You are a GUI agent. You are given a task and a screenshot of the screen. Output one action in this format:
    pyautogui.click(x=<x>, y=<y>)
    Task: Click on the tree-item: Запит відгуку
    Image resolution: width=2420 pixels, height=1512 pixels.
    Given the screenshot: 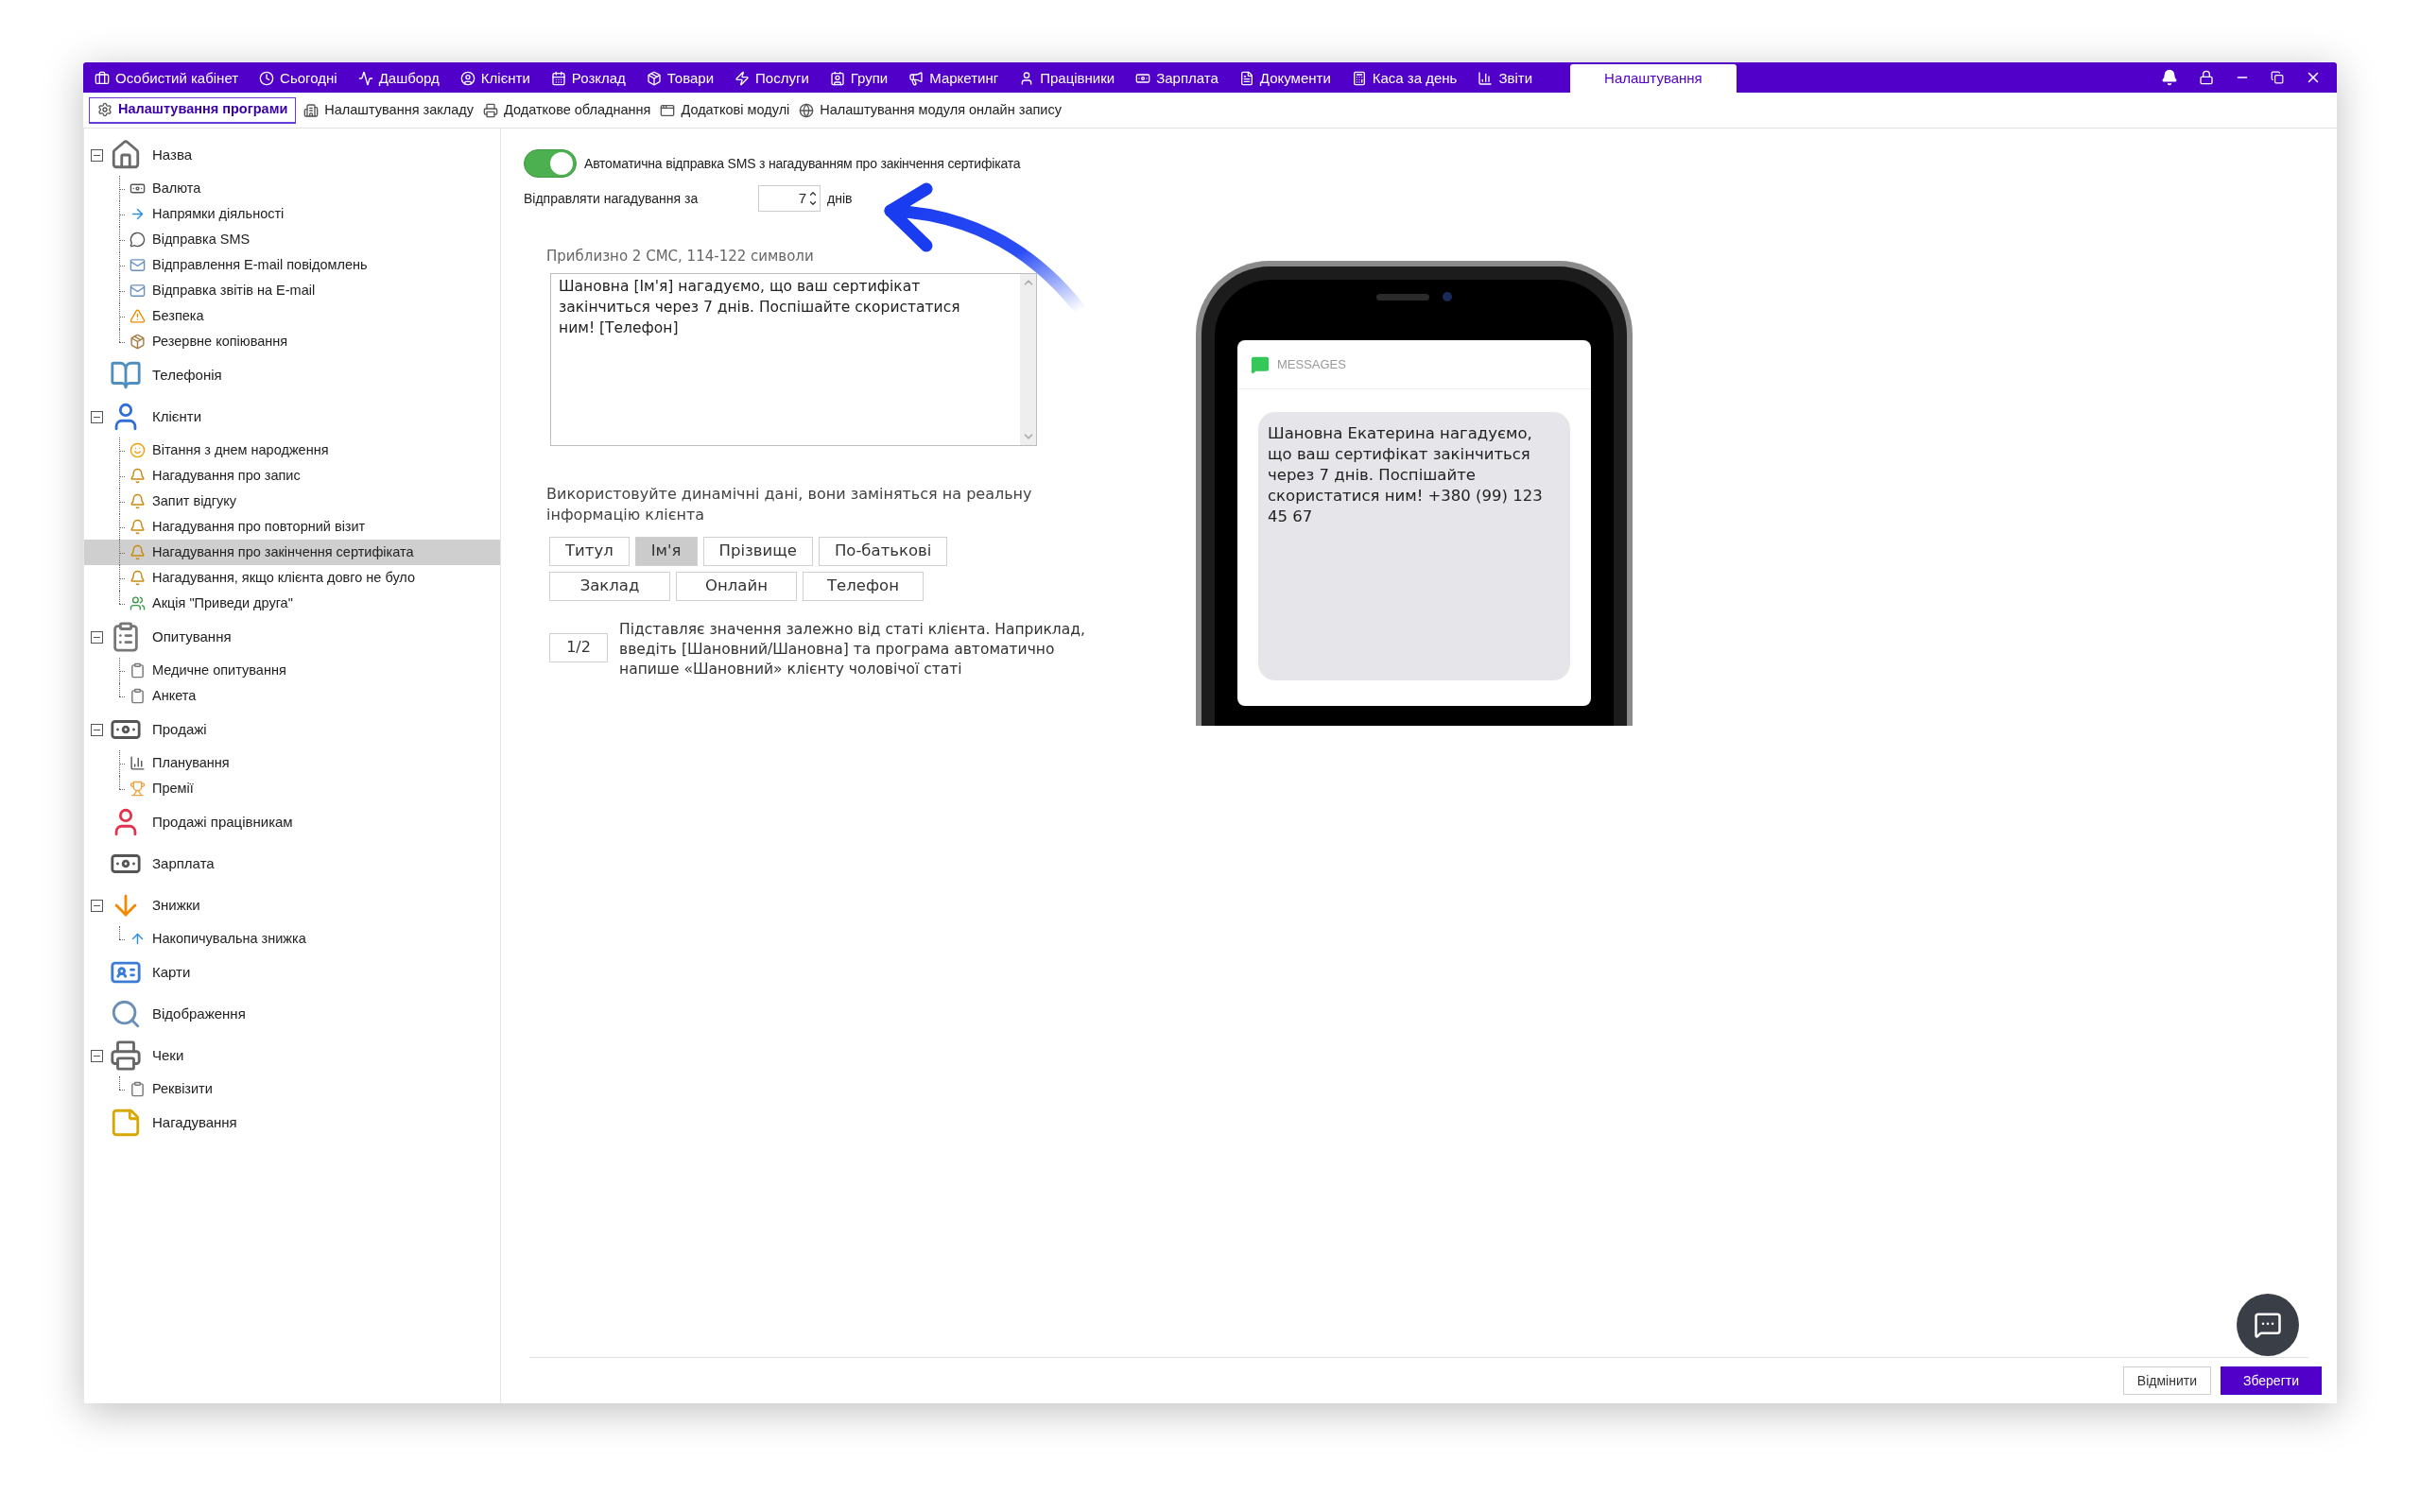 What is the action you would take?
    pyautogui.click(x=292, y=501)
    